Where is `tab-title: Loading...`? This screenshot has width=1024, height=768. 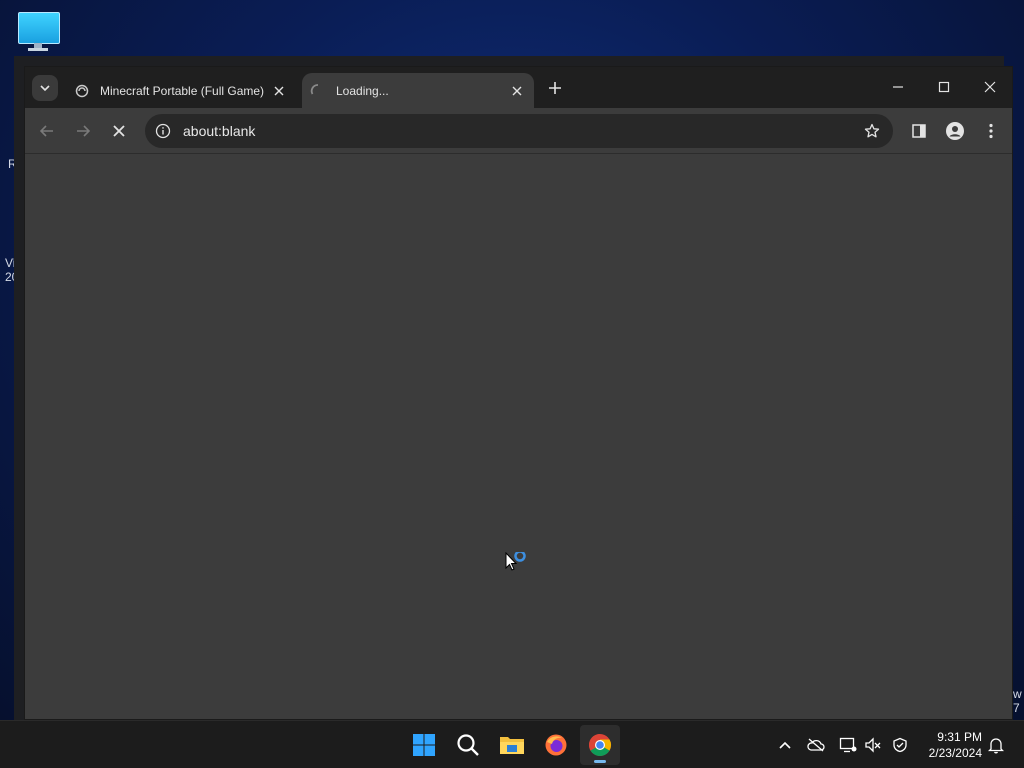
tab-title: Loading... is located at coordinates (362, 90).